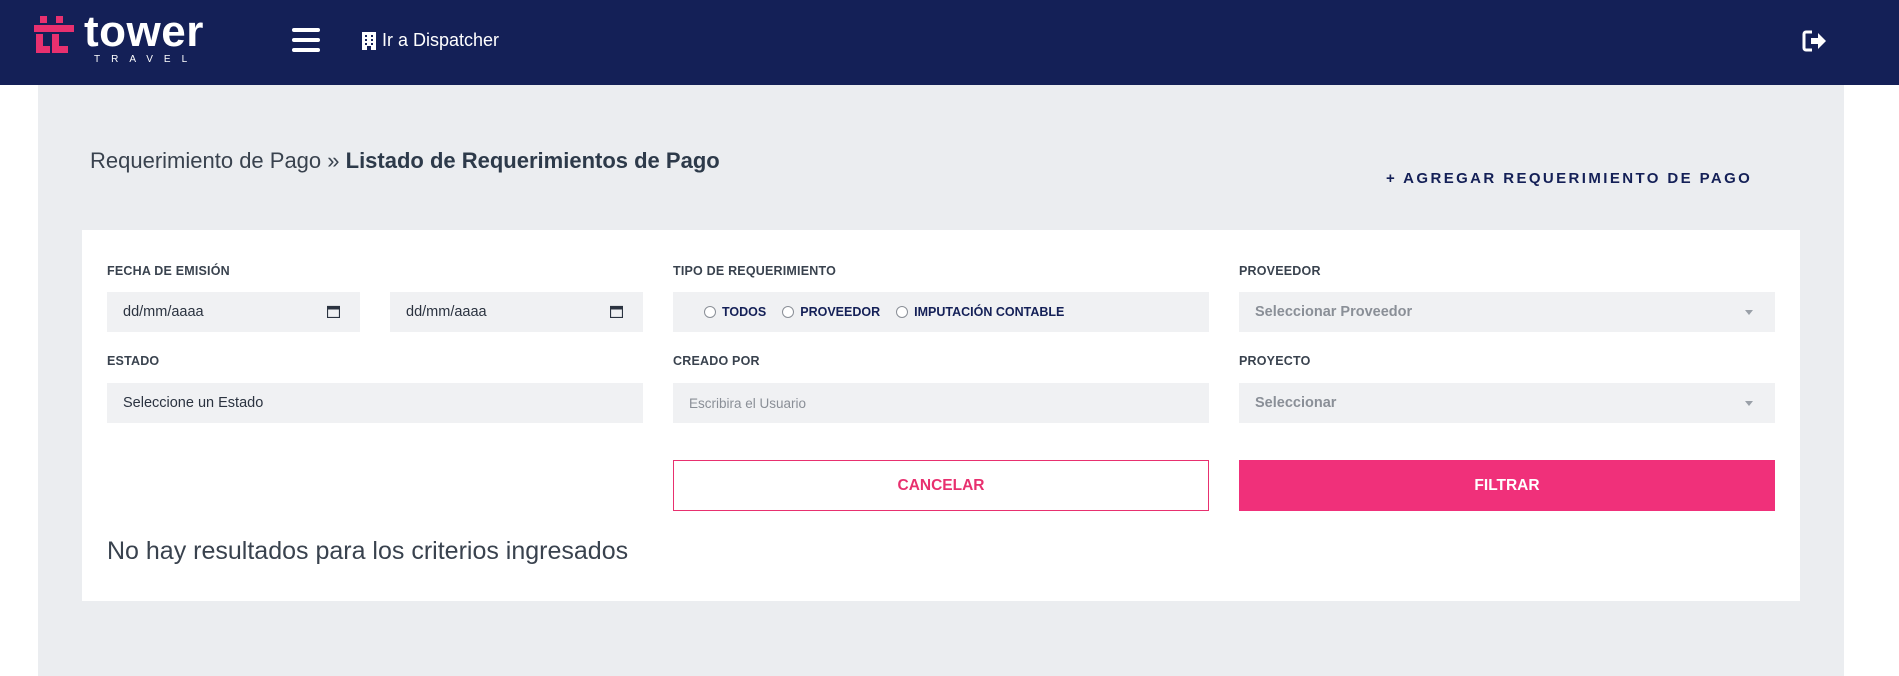  What do you see at coordinates (941, 403) in the screenshot?
I see `creado-por-input: Escribira el Usuario` at bounding box center [941, 403].